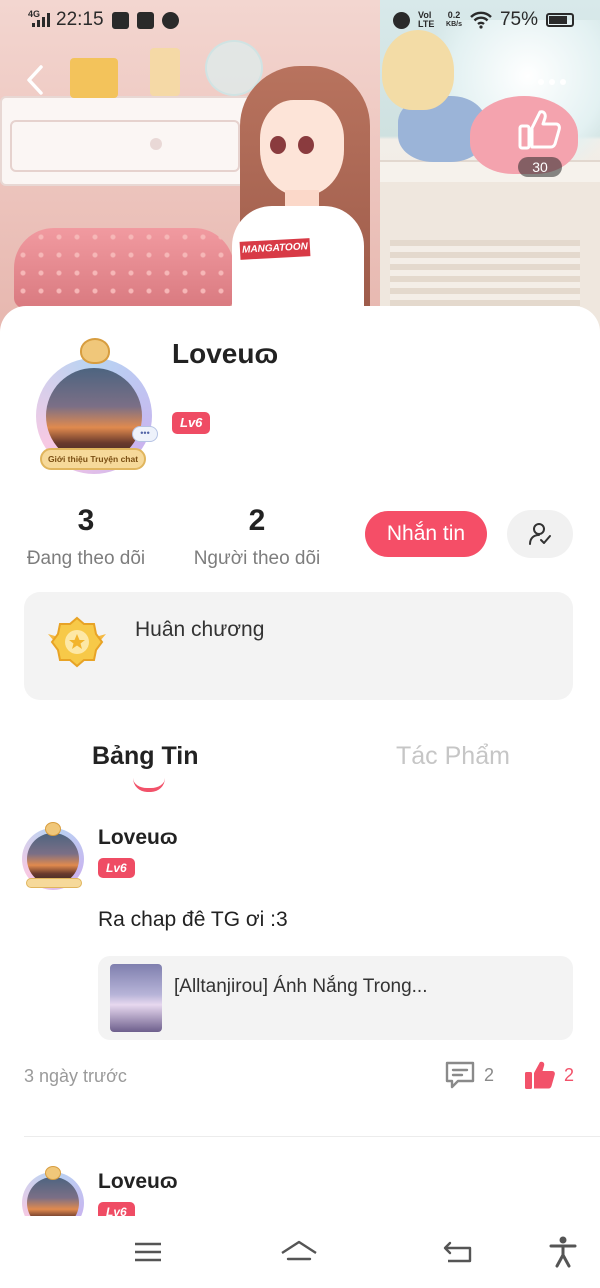  I want to click on cover-slats-left, so click(430, 275).